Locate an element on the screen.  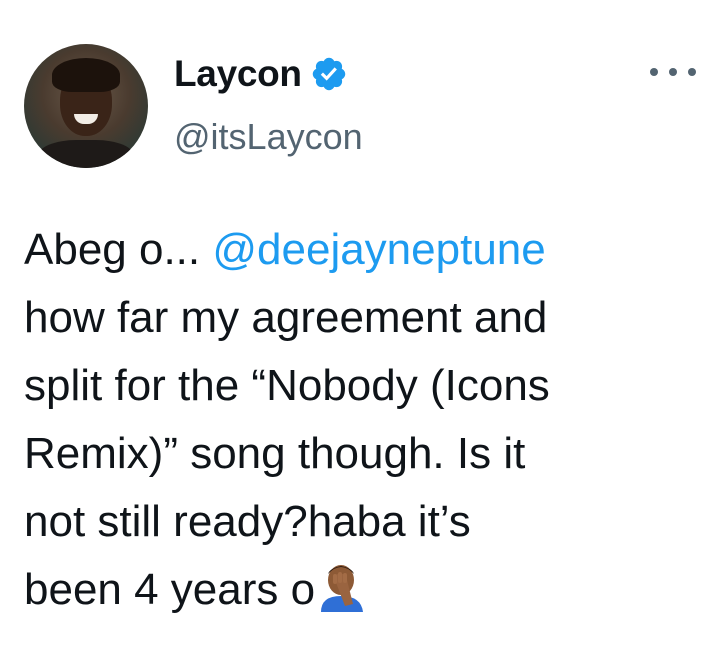
tweet-line-1: Abeg o... @deejayneptune is located at coordinates (364, 250).